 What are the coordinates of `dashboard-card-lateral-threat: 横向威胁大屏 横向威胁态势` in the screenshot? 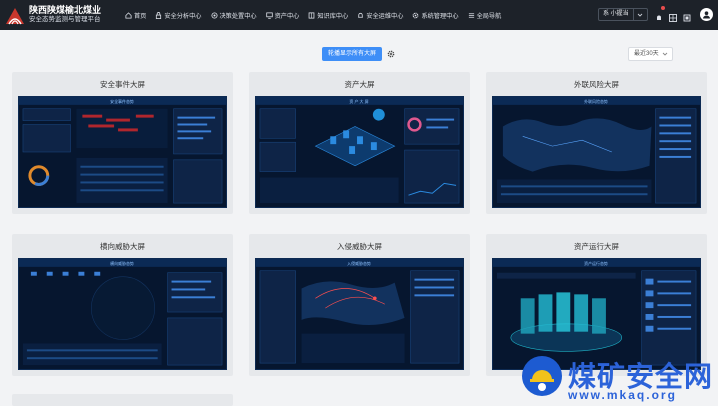 It's located at (122, 305).